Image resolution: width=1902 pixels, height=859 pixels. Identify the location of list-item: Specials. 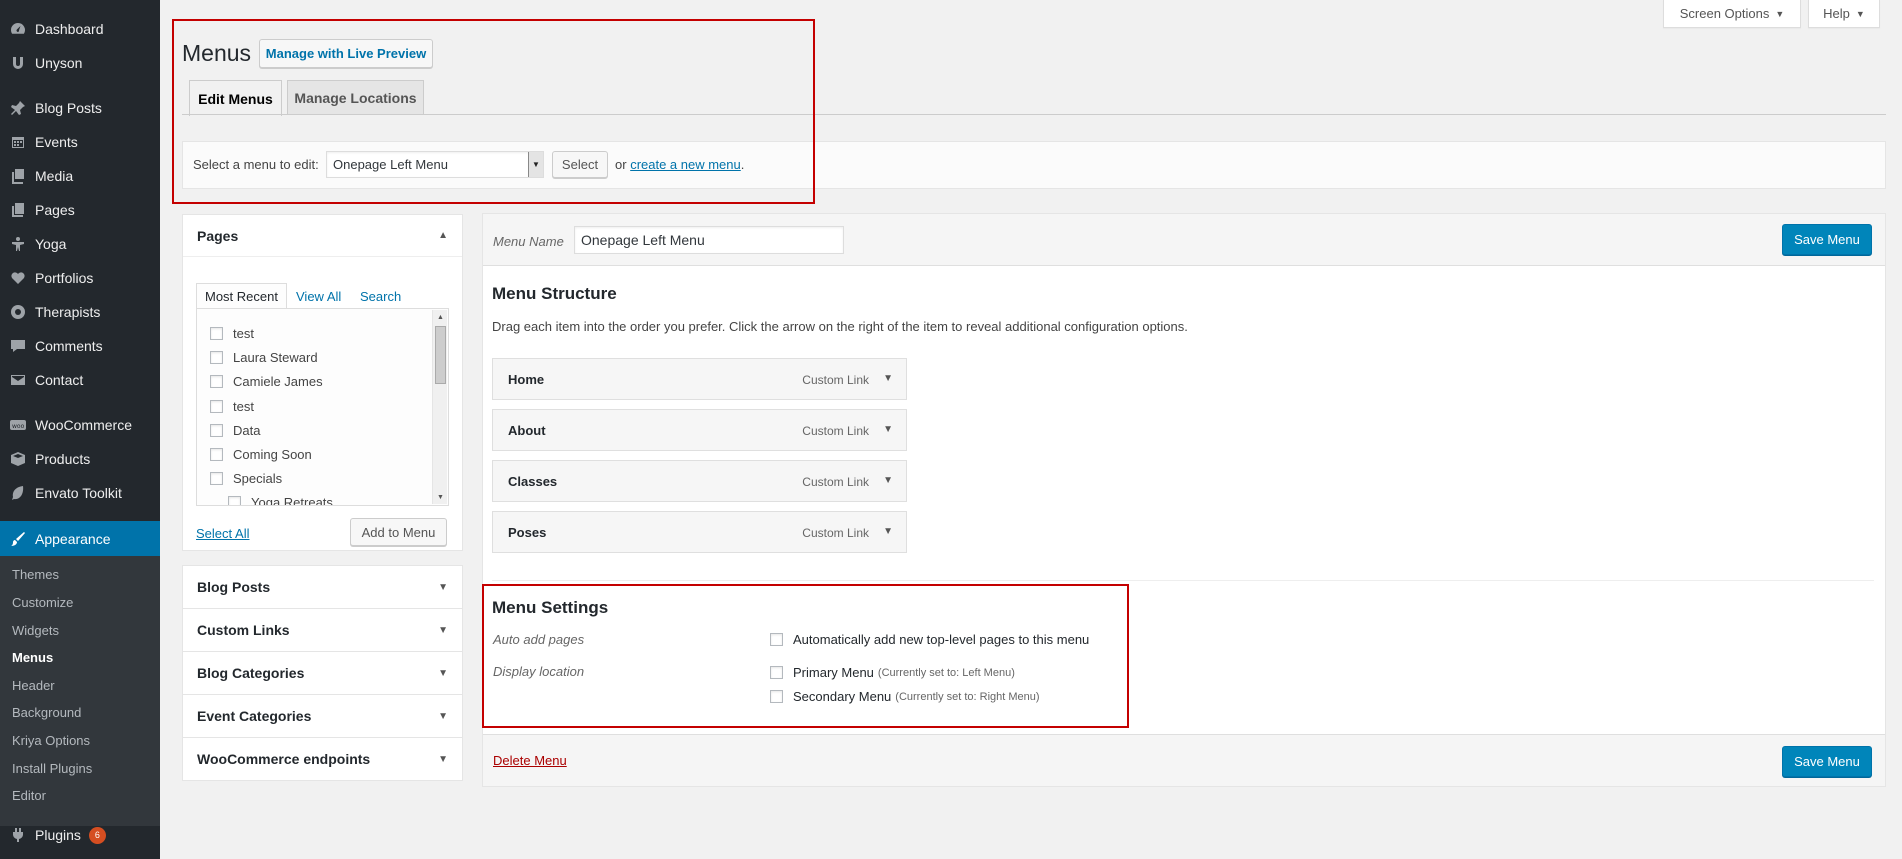
(246, 478).